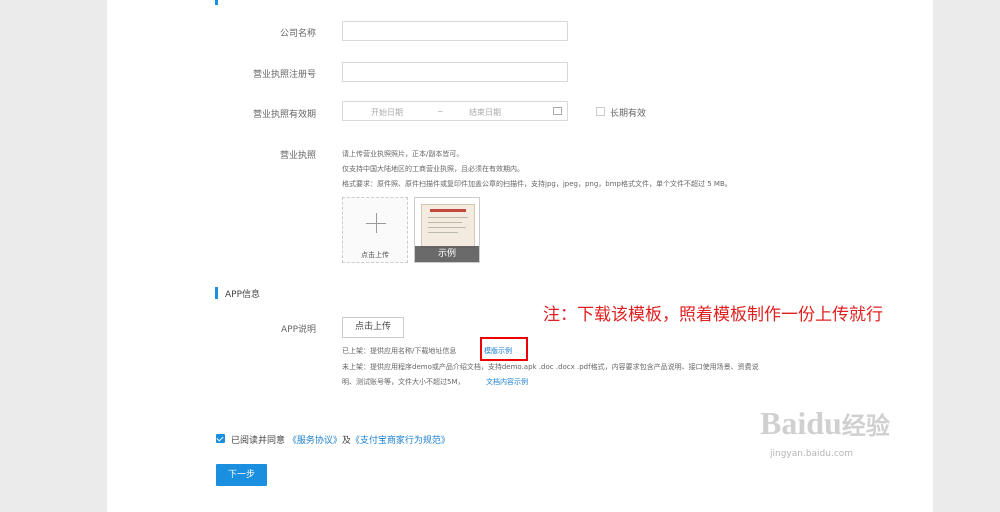 The image size is (1000, 512). What do you see at coordinates (557, 111) in the screenshot?
I see `calendar-icon` at bounding box center [557, 111].